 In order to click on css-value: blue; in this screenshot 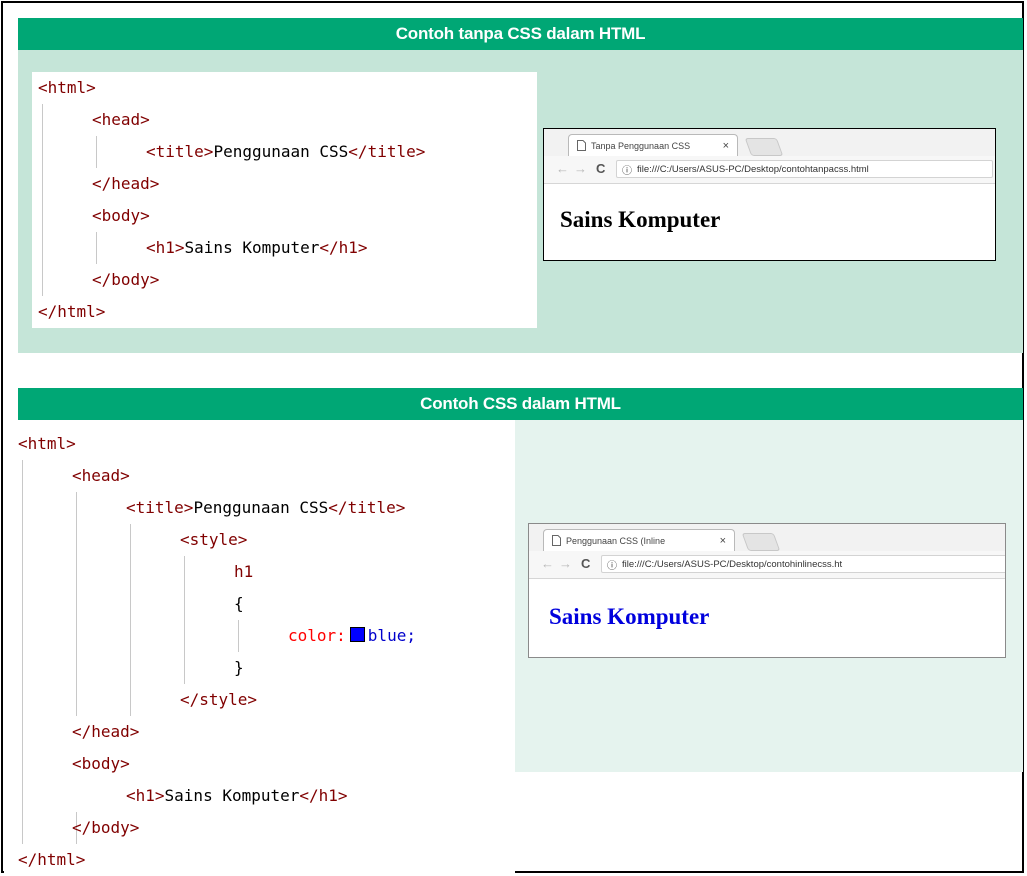, I will do `click(391, 635)`.